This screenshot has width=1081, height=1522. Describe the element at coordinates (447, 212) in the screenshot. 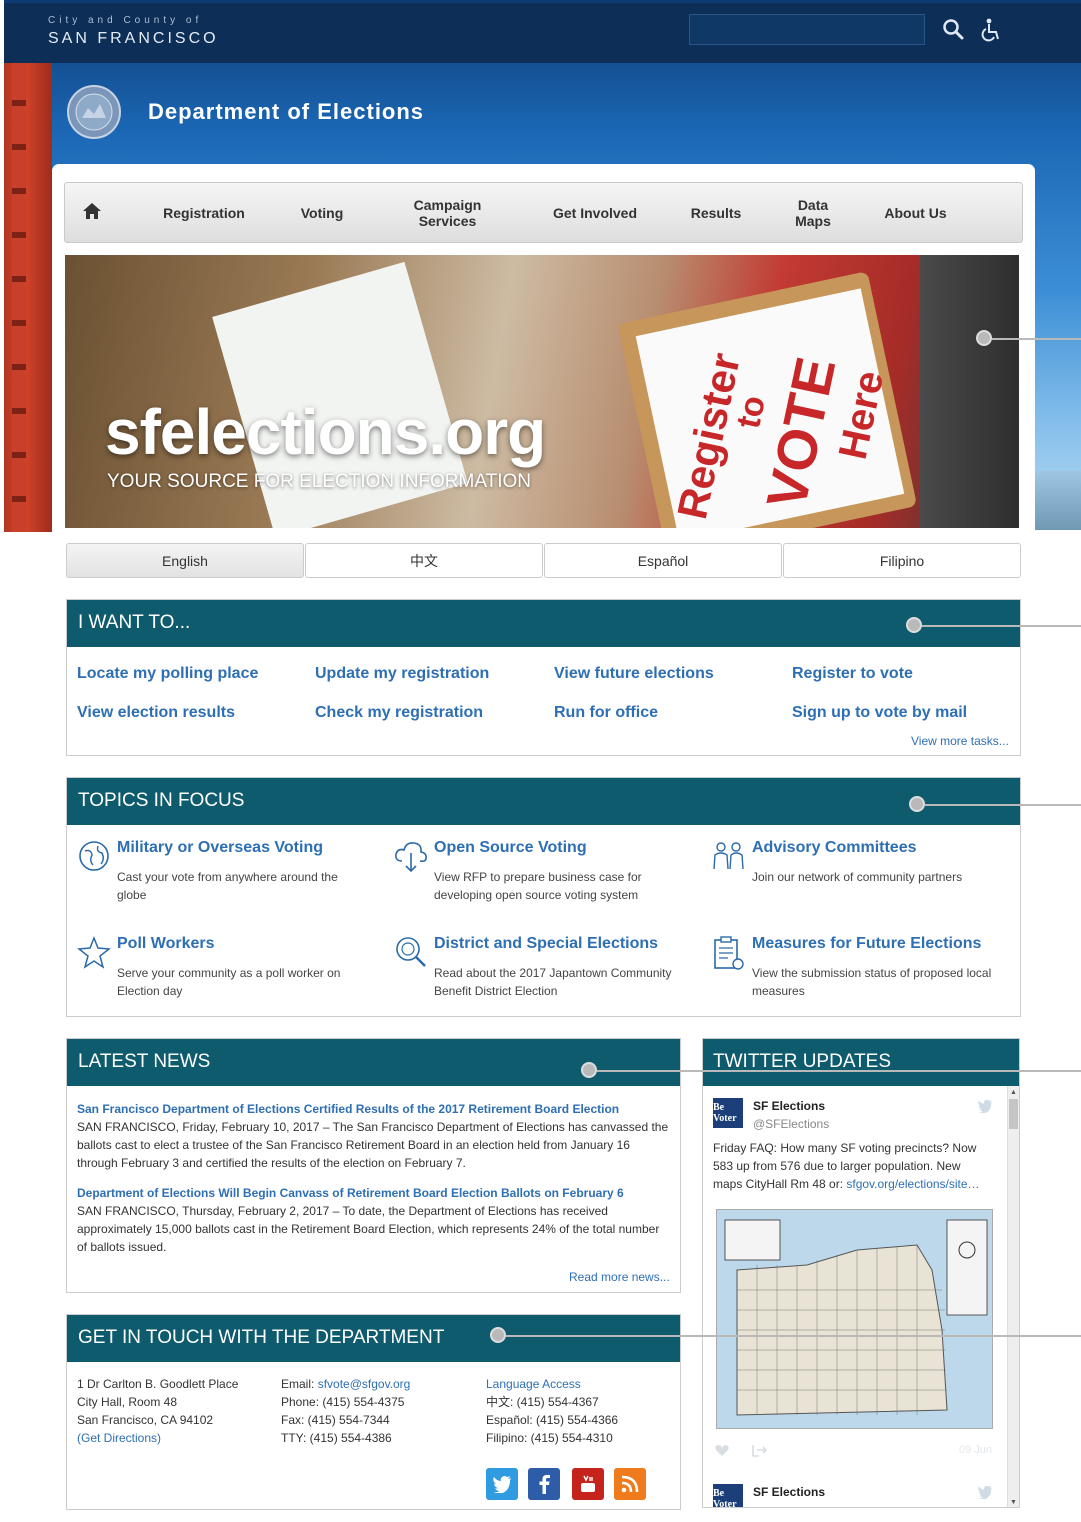

I see `nav-campaign-services: Campaign Services` at that location.